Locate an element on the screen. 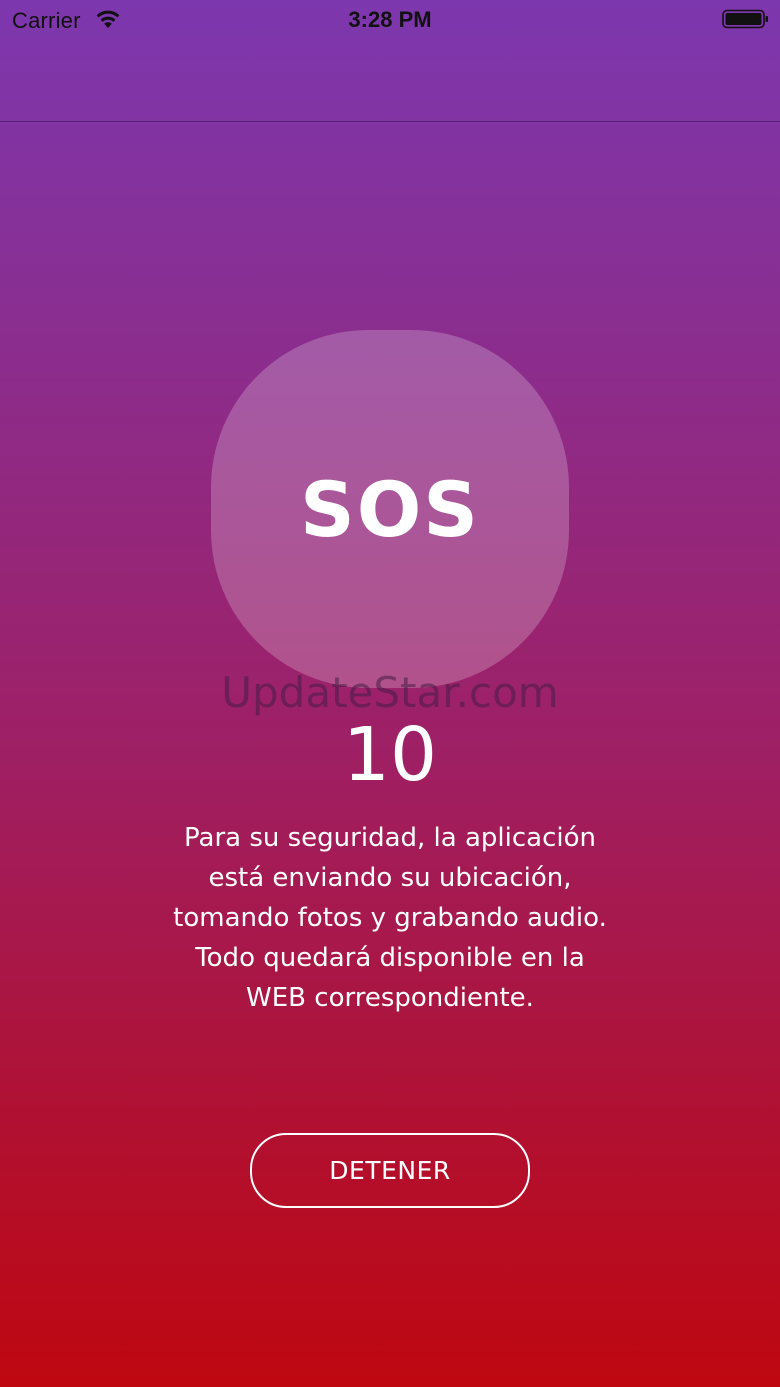  status-time: 3:28 PM is located at coordinates (390, 19).